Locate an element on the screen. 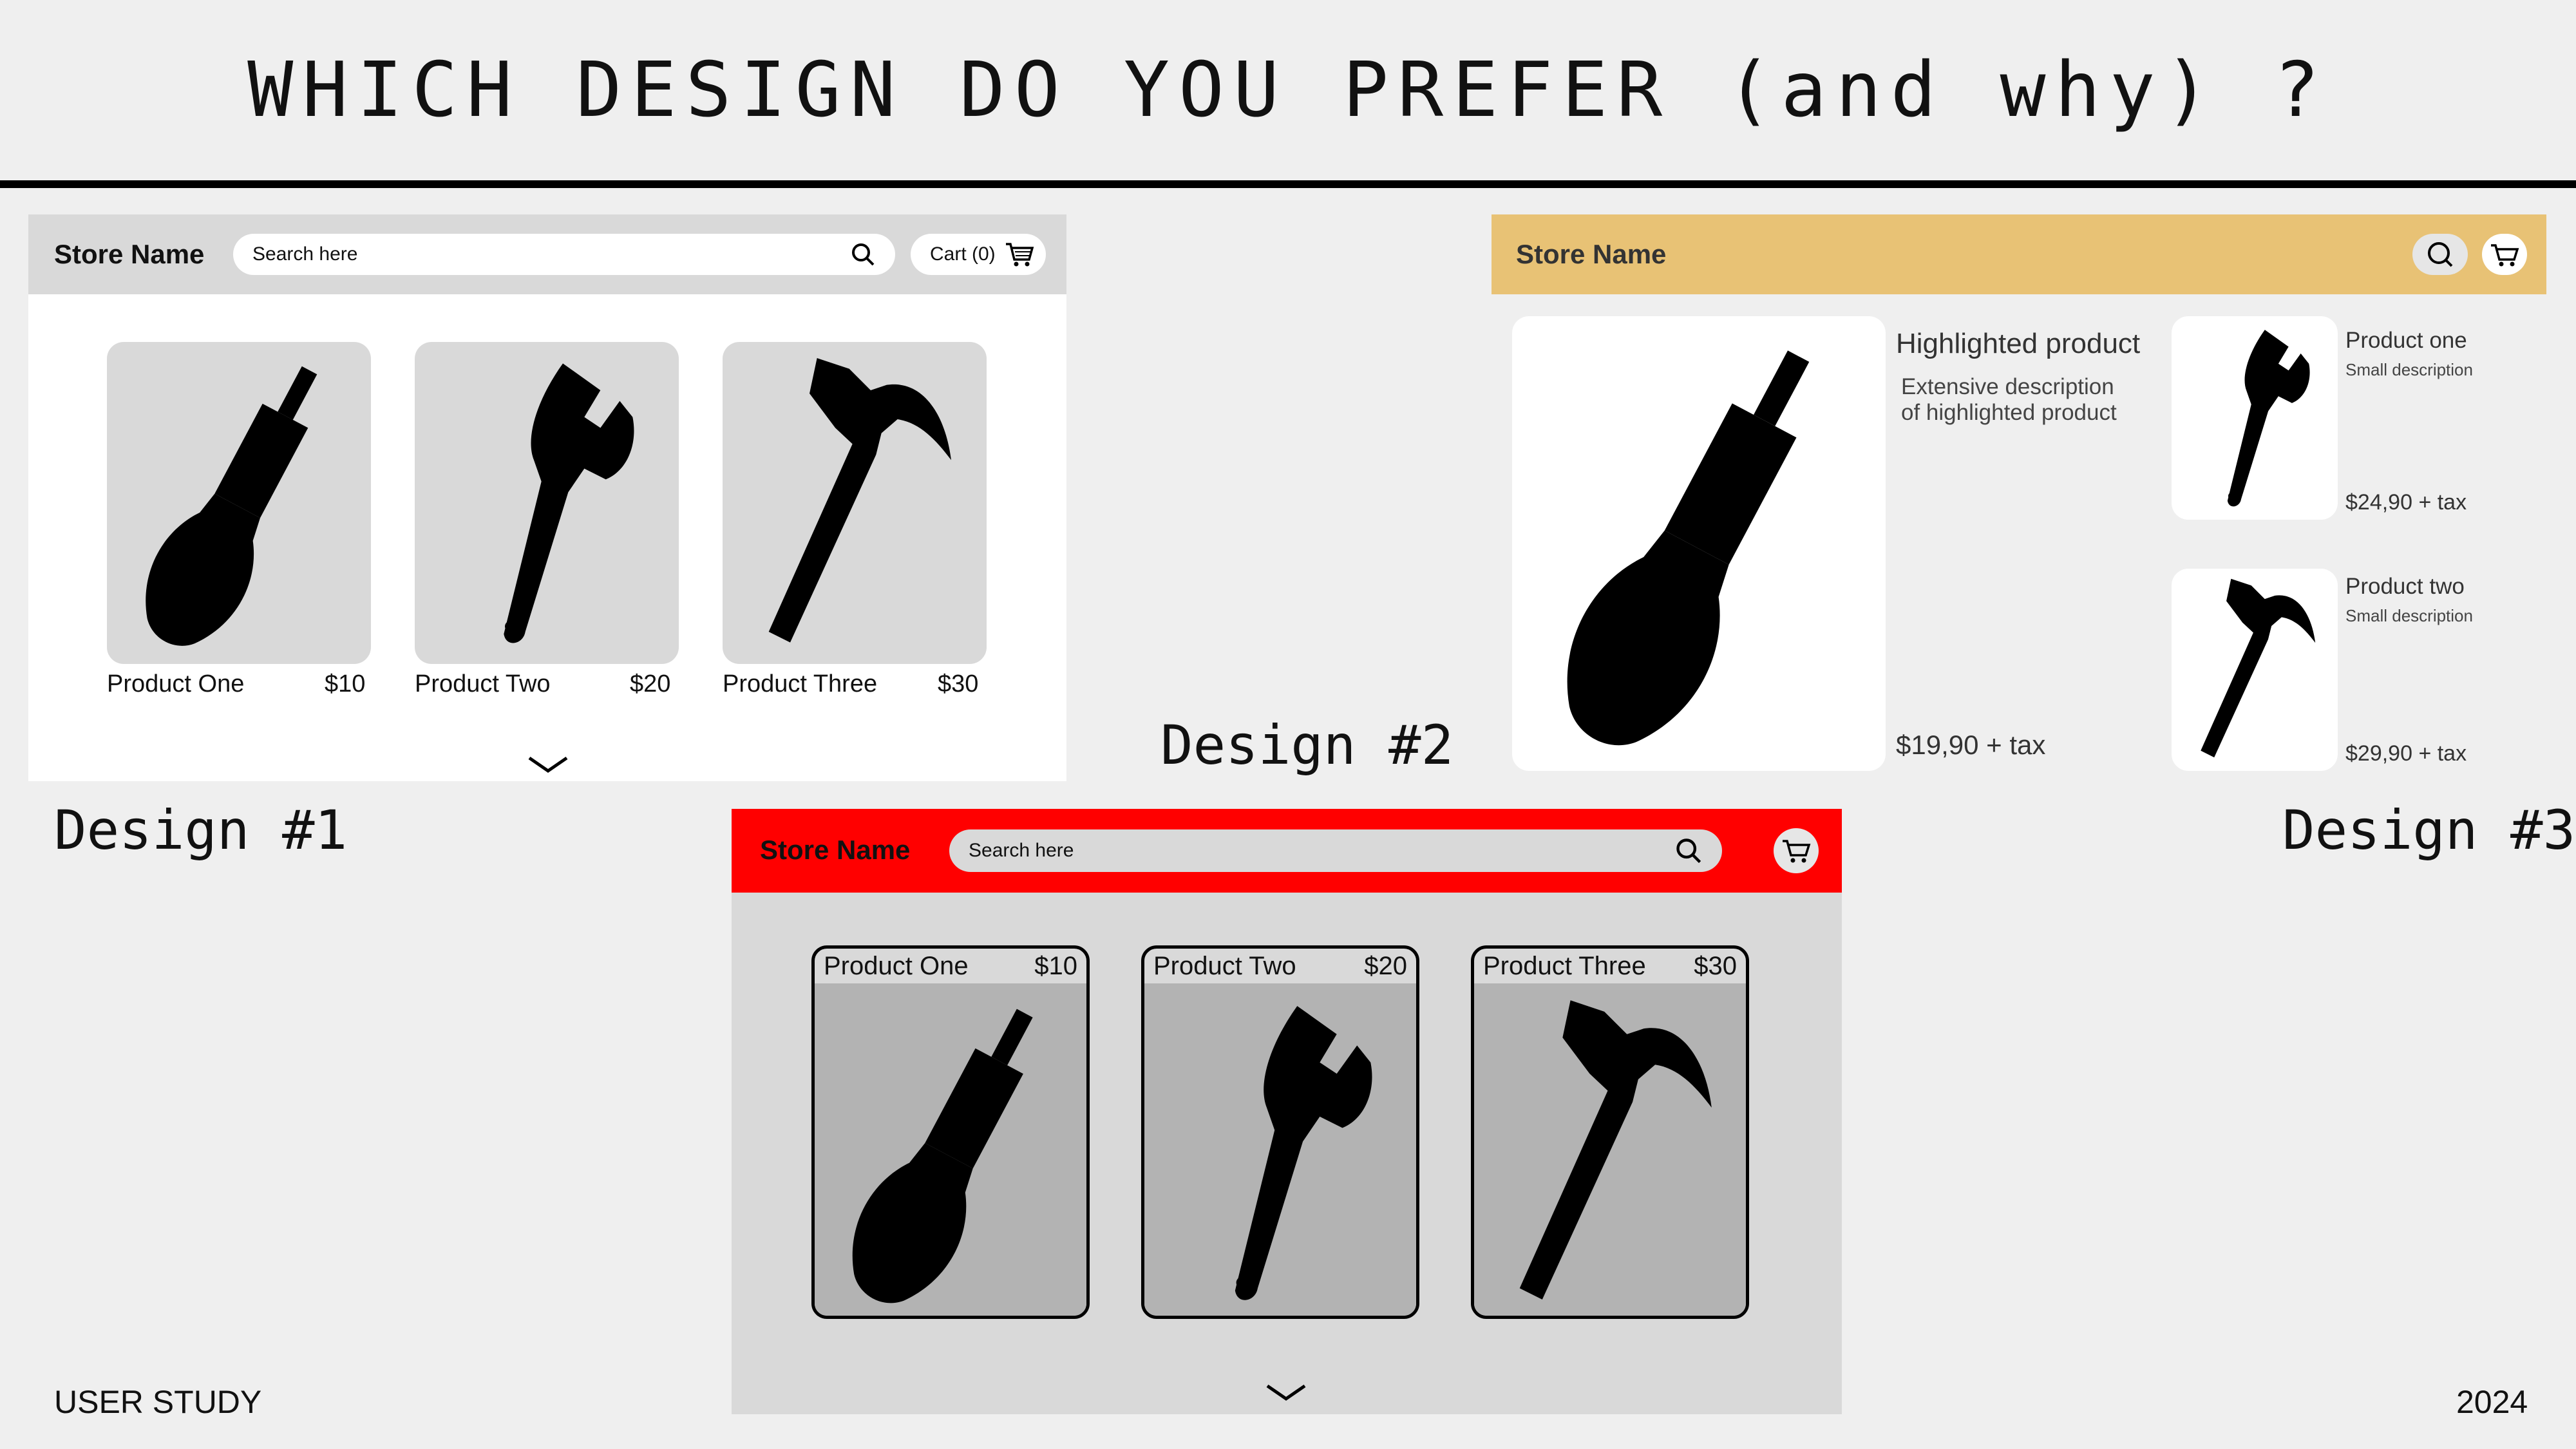 This screenshot has width=2576, height=1449. footer-year: 2024 is located at coordinates (2492, 1402).